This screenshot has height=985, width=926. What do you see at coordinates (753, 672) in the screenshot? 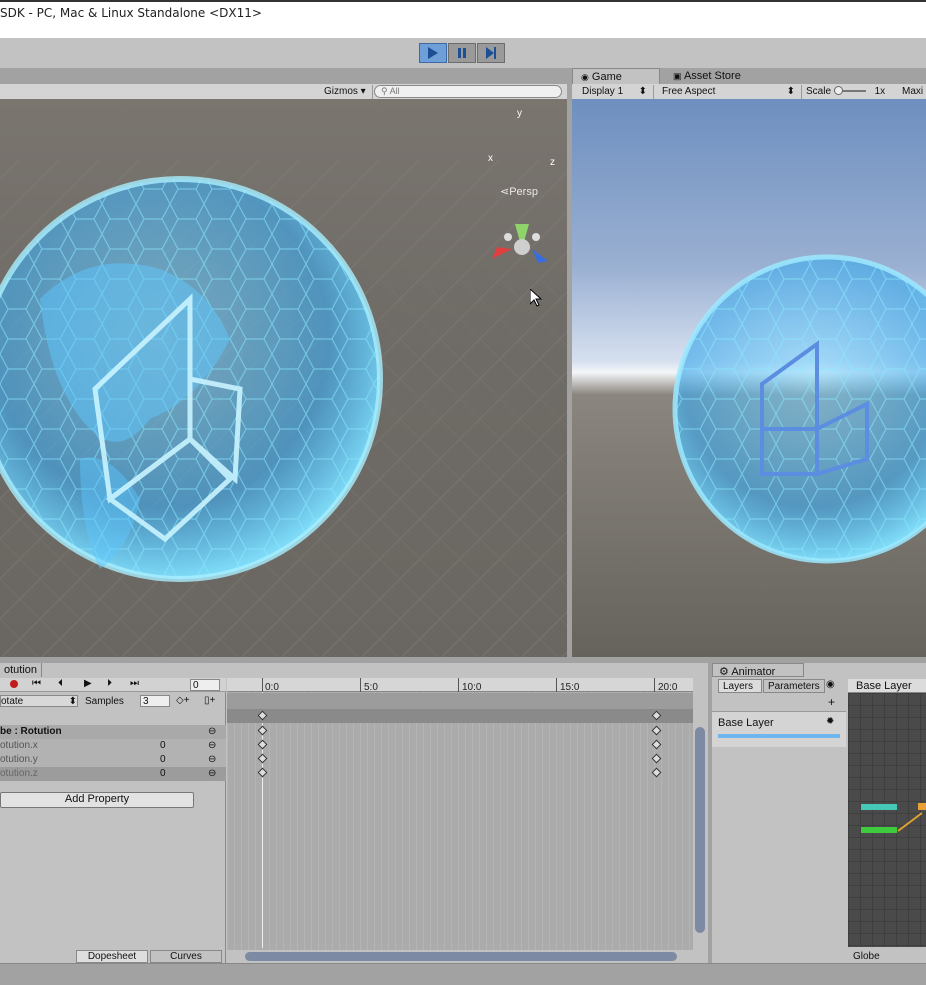
I see `animator-tab-label: Animator` at bounding box center [753, 672].